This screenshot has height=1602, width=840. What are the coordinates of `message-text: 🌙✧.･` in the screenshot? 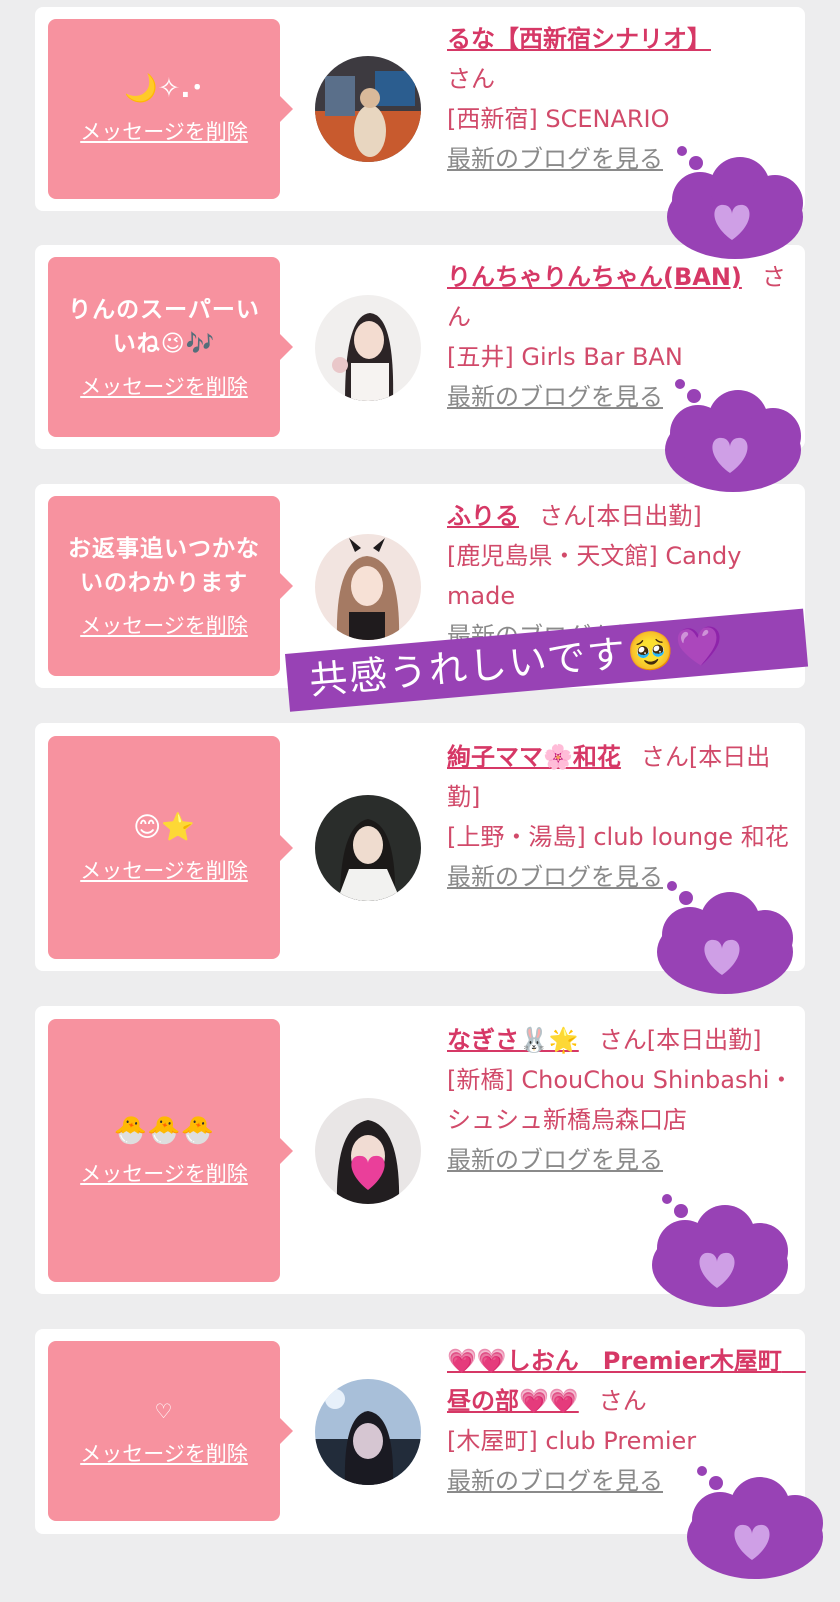 It's located at (164, 88).